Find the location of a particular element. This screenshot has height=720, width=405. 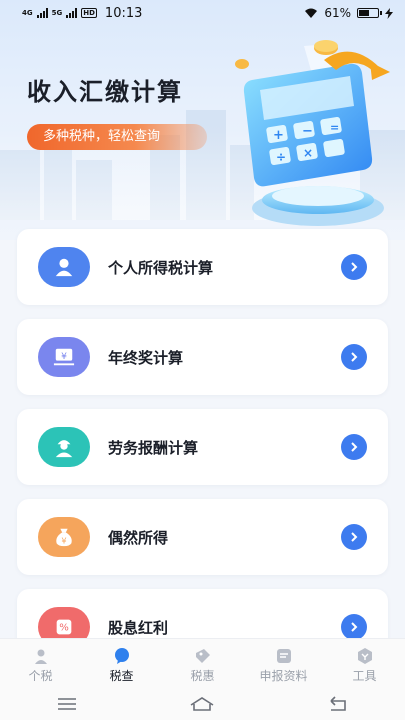

money-bag-icon: ¥ is located at coordinates (64, 537).